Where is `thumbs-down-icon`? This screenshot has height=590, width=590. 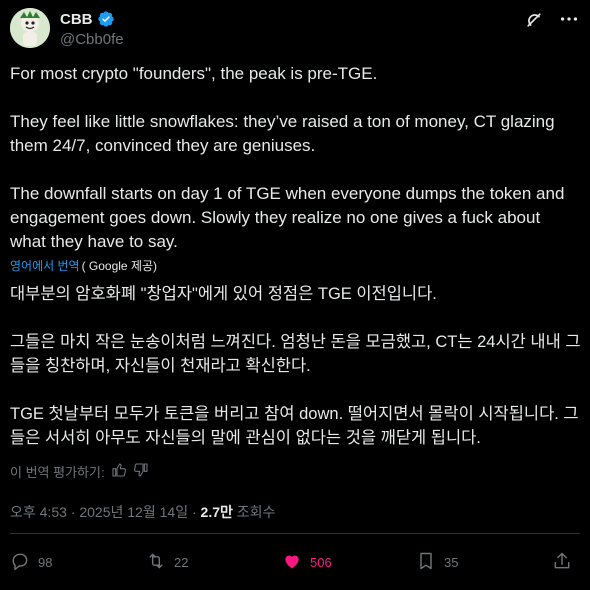
thumbs-down-icon is located at coordinates (141, 471).